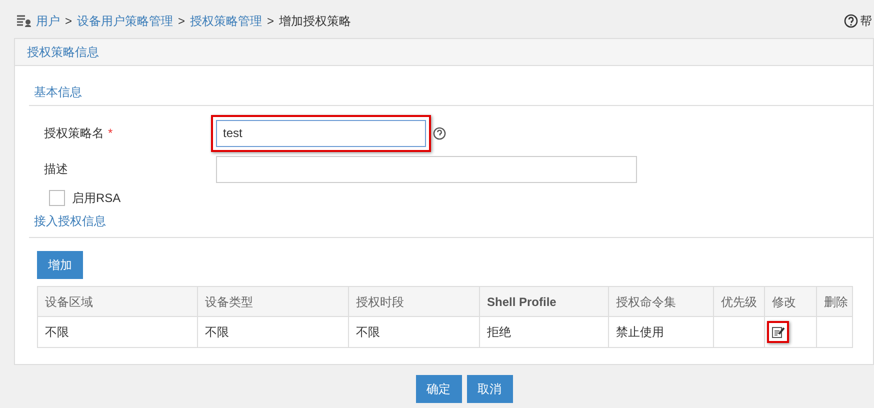 The height and width of the screenshot is (408, 874). Describe the element at coordinates (24, 21) in the screenshot. I see `user-list-icon` at that location.